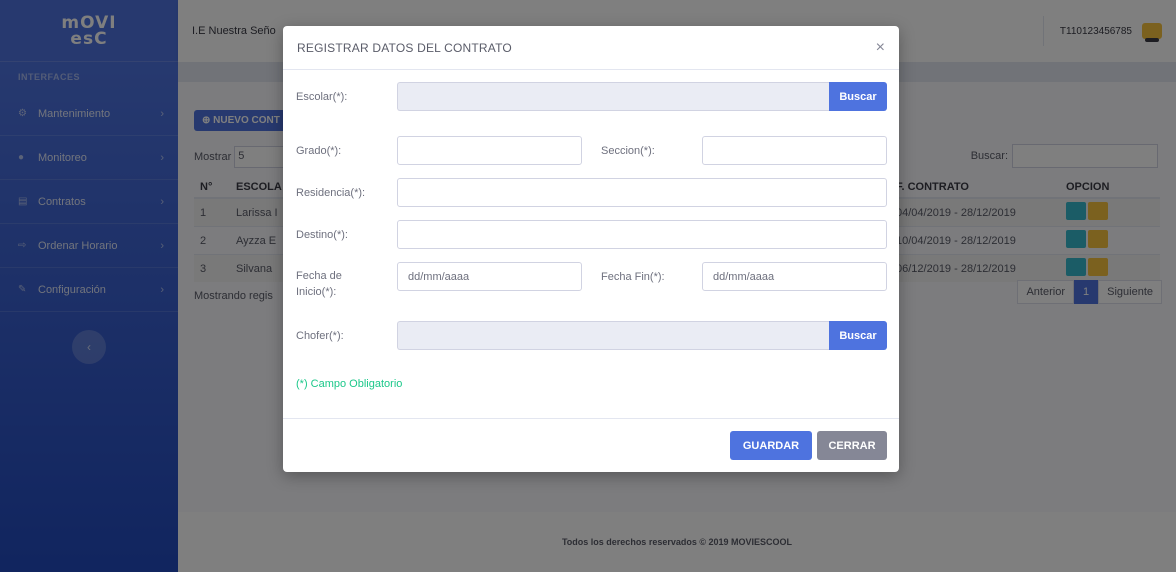 This screenshot has height=572, width=1176. What do you see at coordinates (628, 151) in the screenshot?
I see `seccion-label: Seccion(*):` at bounding box center [628, 151].